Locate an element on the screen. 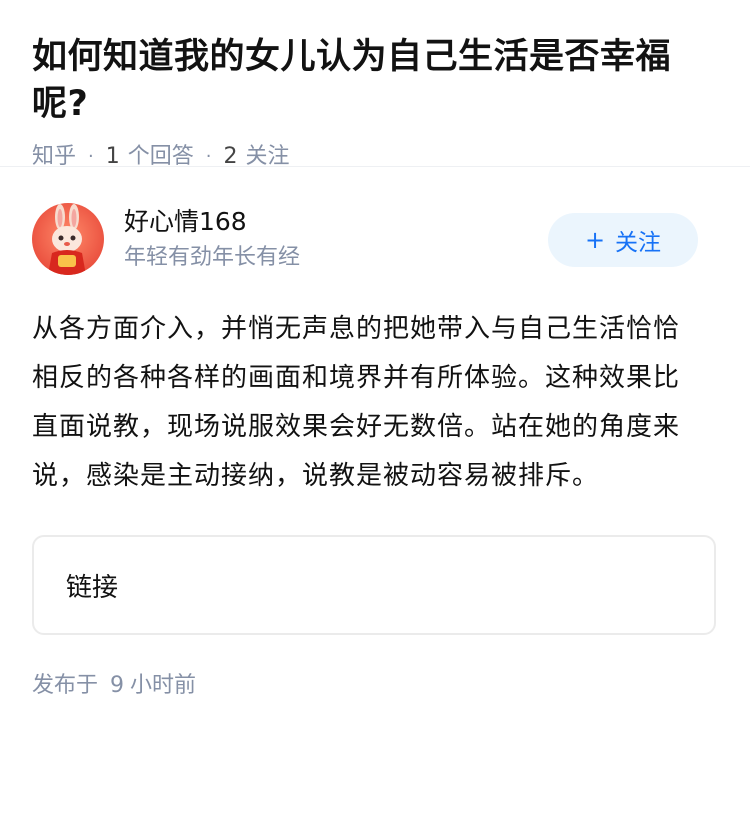 The image size is (750, 816). link-card: 链接 is located at coordinates (374, 585).